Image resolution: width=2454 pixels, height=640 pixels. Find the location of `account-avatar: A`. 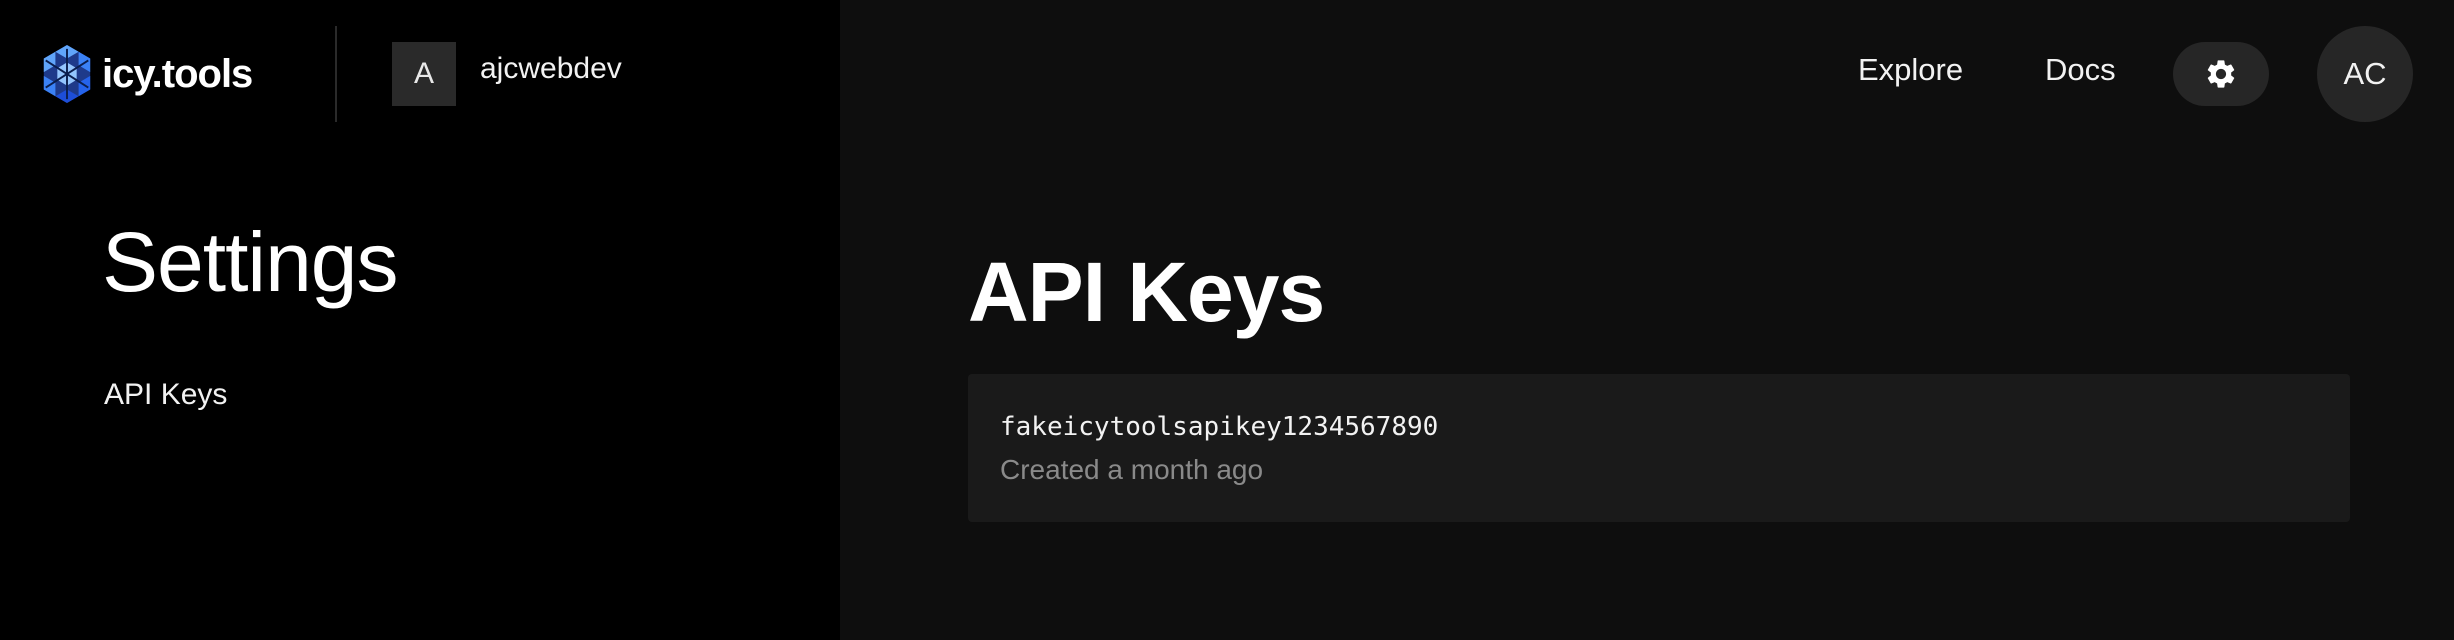

account-avatar: A is located at coordinates (424, 74).